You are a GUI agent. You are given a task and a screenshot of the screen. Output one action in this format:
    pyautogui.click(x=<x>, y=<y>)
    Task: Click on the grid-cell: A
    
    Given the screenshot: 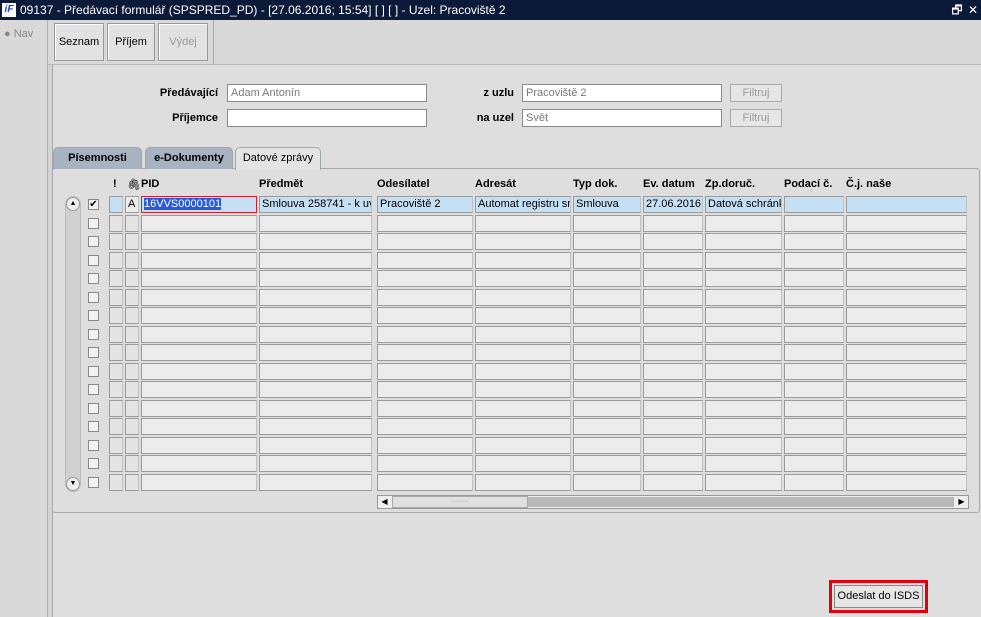 What is the action you would take?
    pyautogui.click(x=132, y=204)
    